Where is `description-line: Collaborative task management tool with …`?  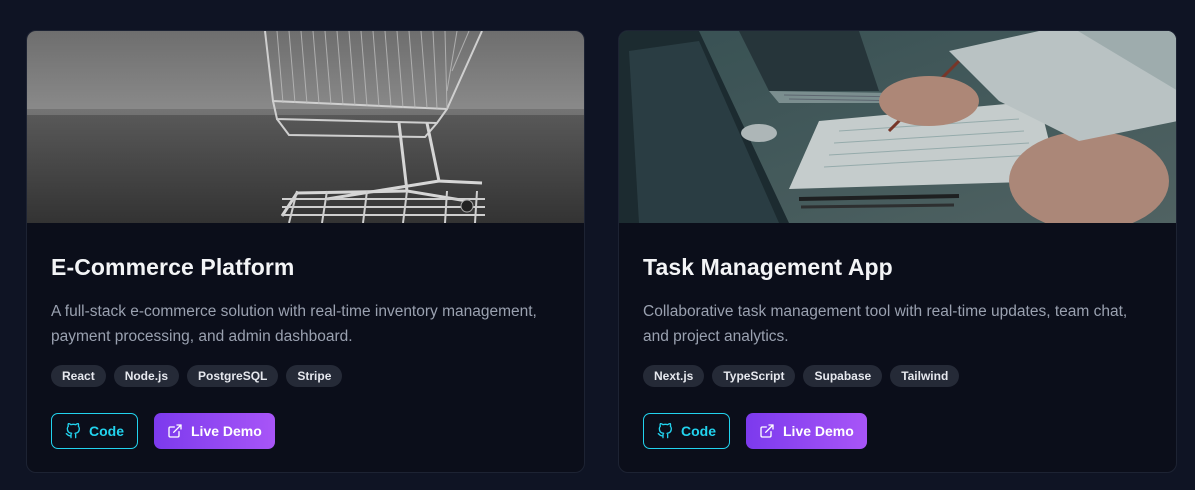 description-line: Collaborative task management tool with … is located at coordinates (885, 311).